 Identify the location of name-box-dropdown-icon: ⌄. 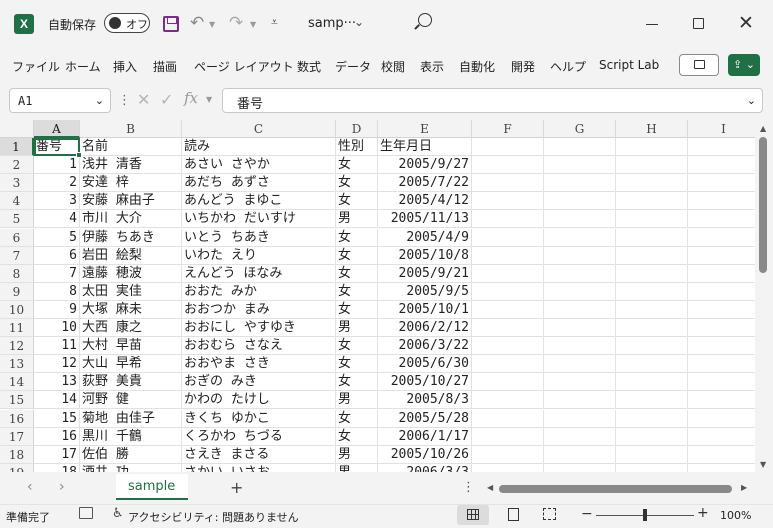
(99, 100).